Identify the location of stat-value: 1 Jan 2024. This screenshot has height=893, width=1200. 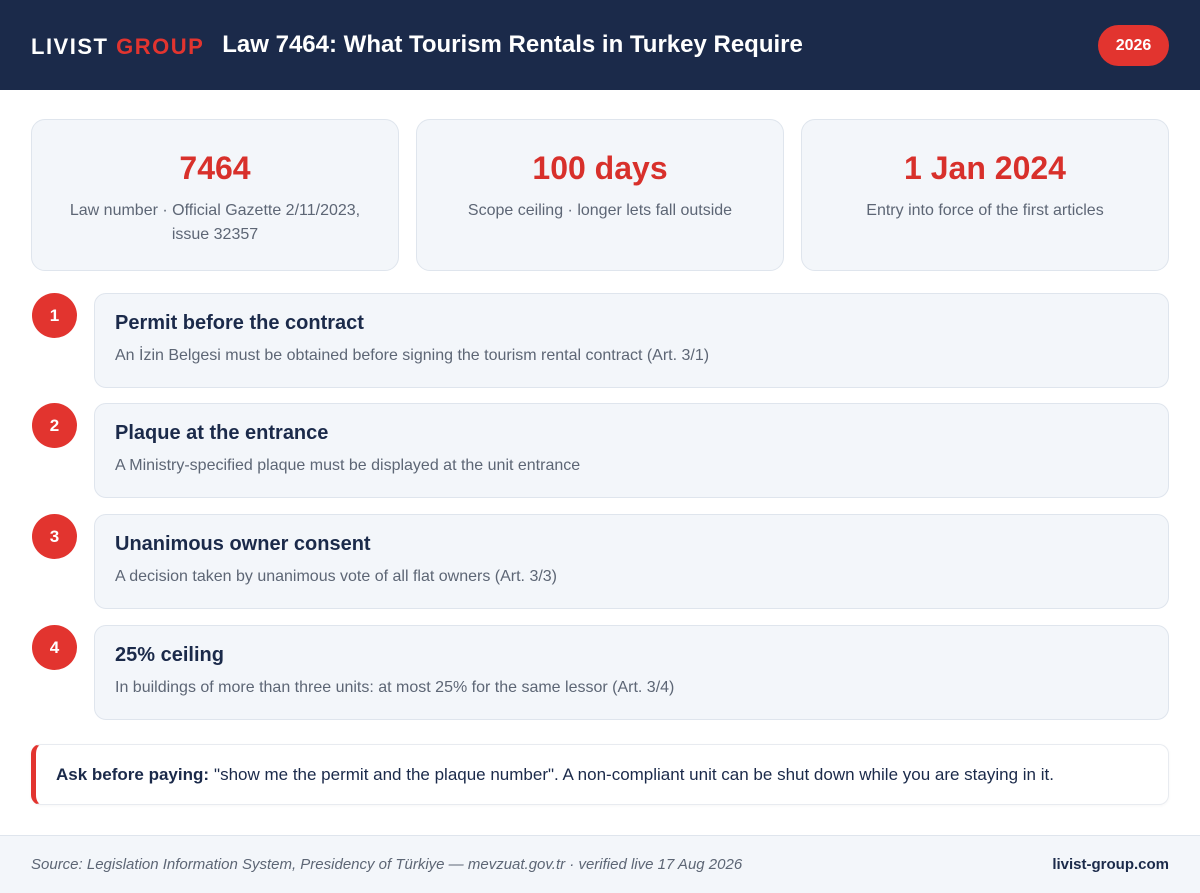
(985, 168).